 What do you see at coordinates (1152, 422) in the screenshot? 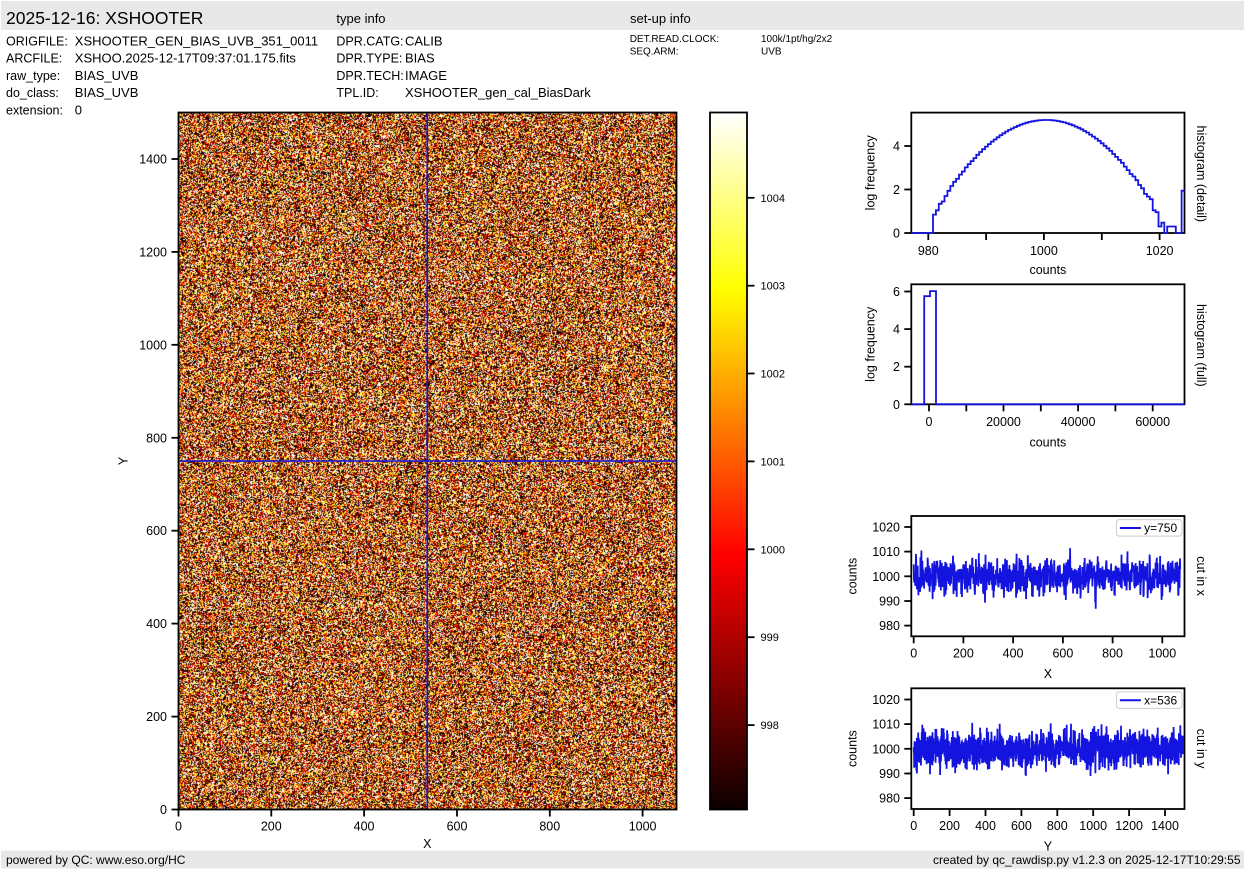
I see `svg-text: 60000` at bounding box center [1152, 422].